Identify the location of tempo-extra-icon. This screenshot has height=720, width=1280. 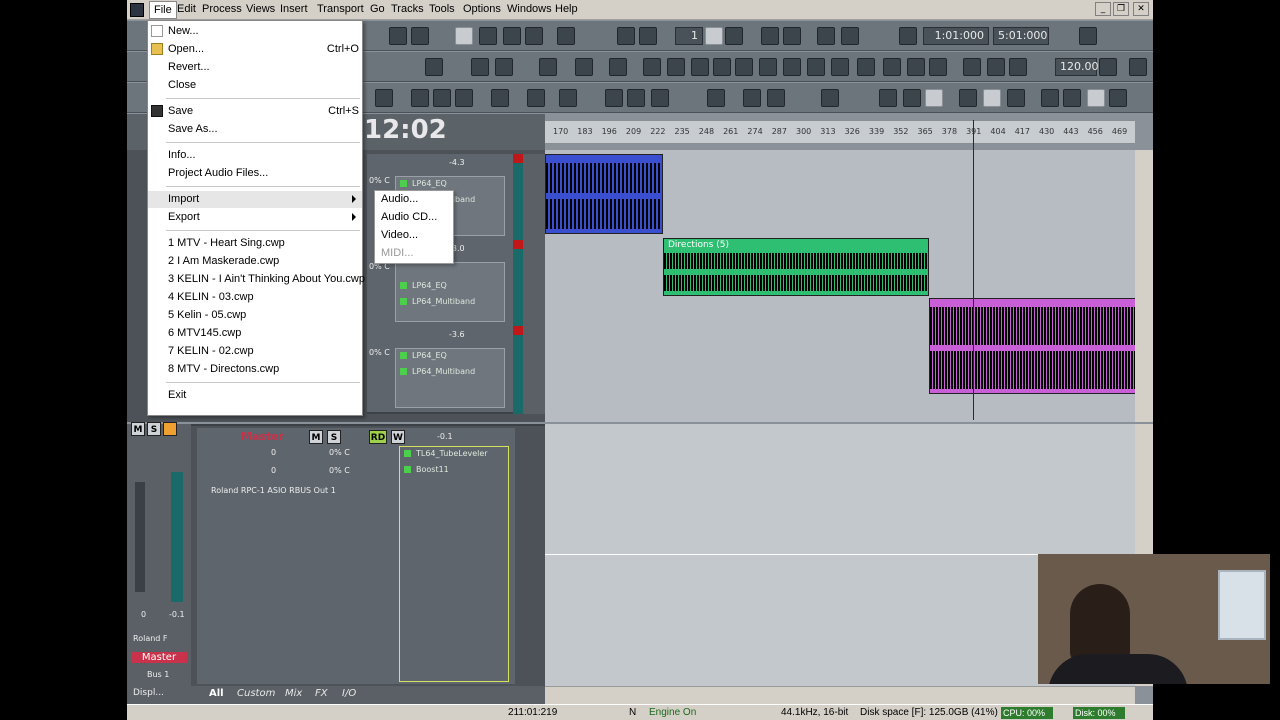
(1138, 67).